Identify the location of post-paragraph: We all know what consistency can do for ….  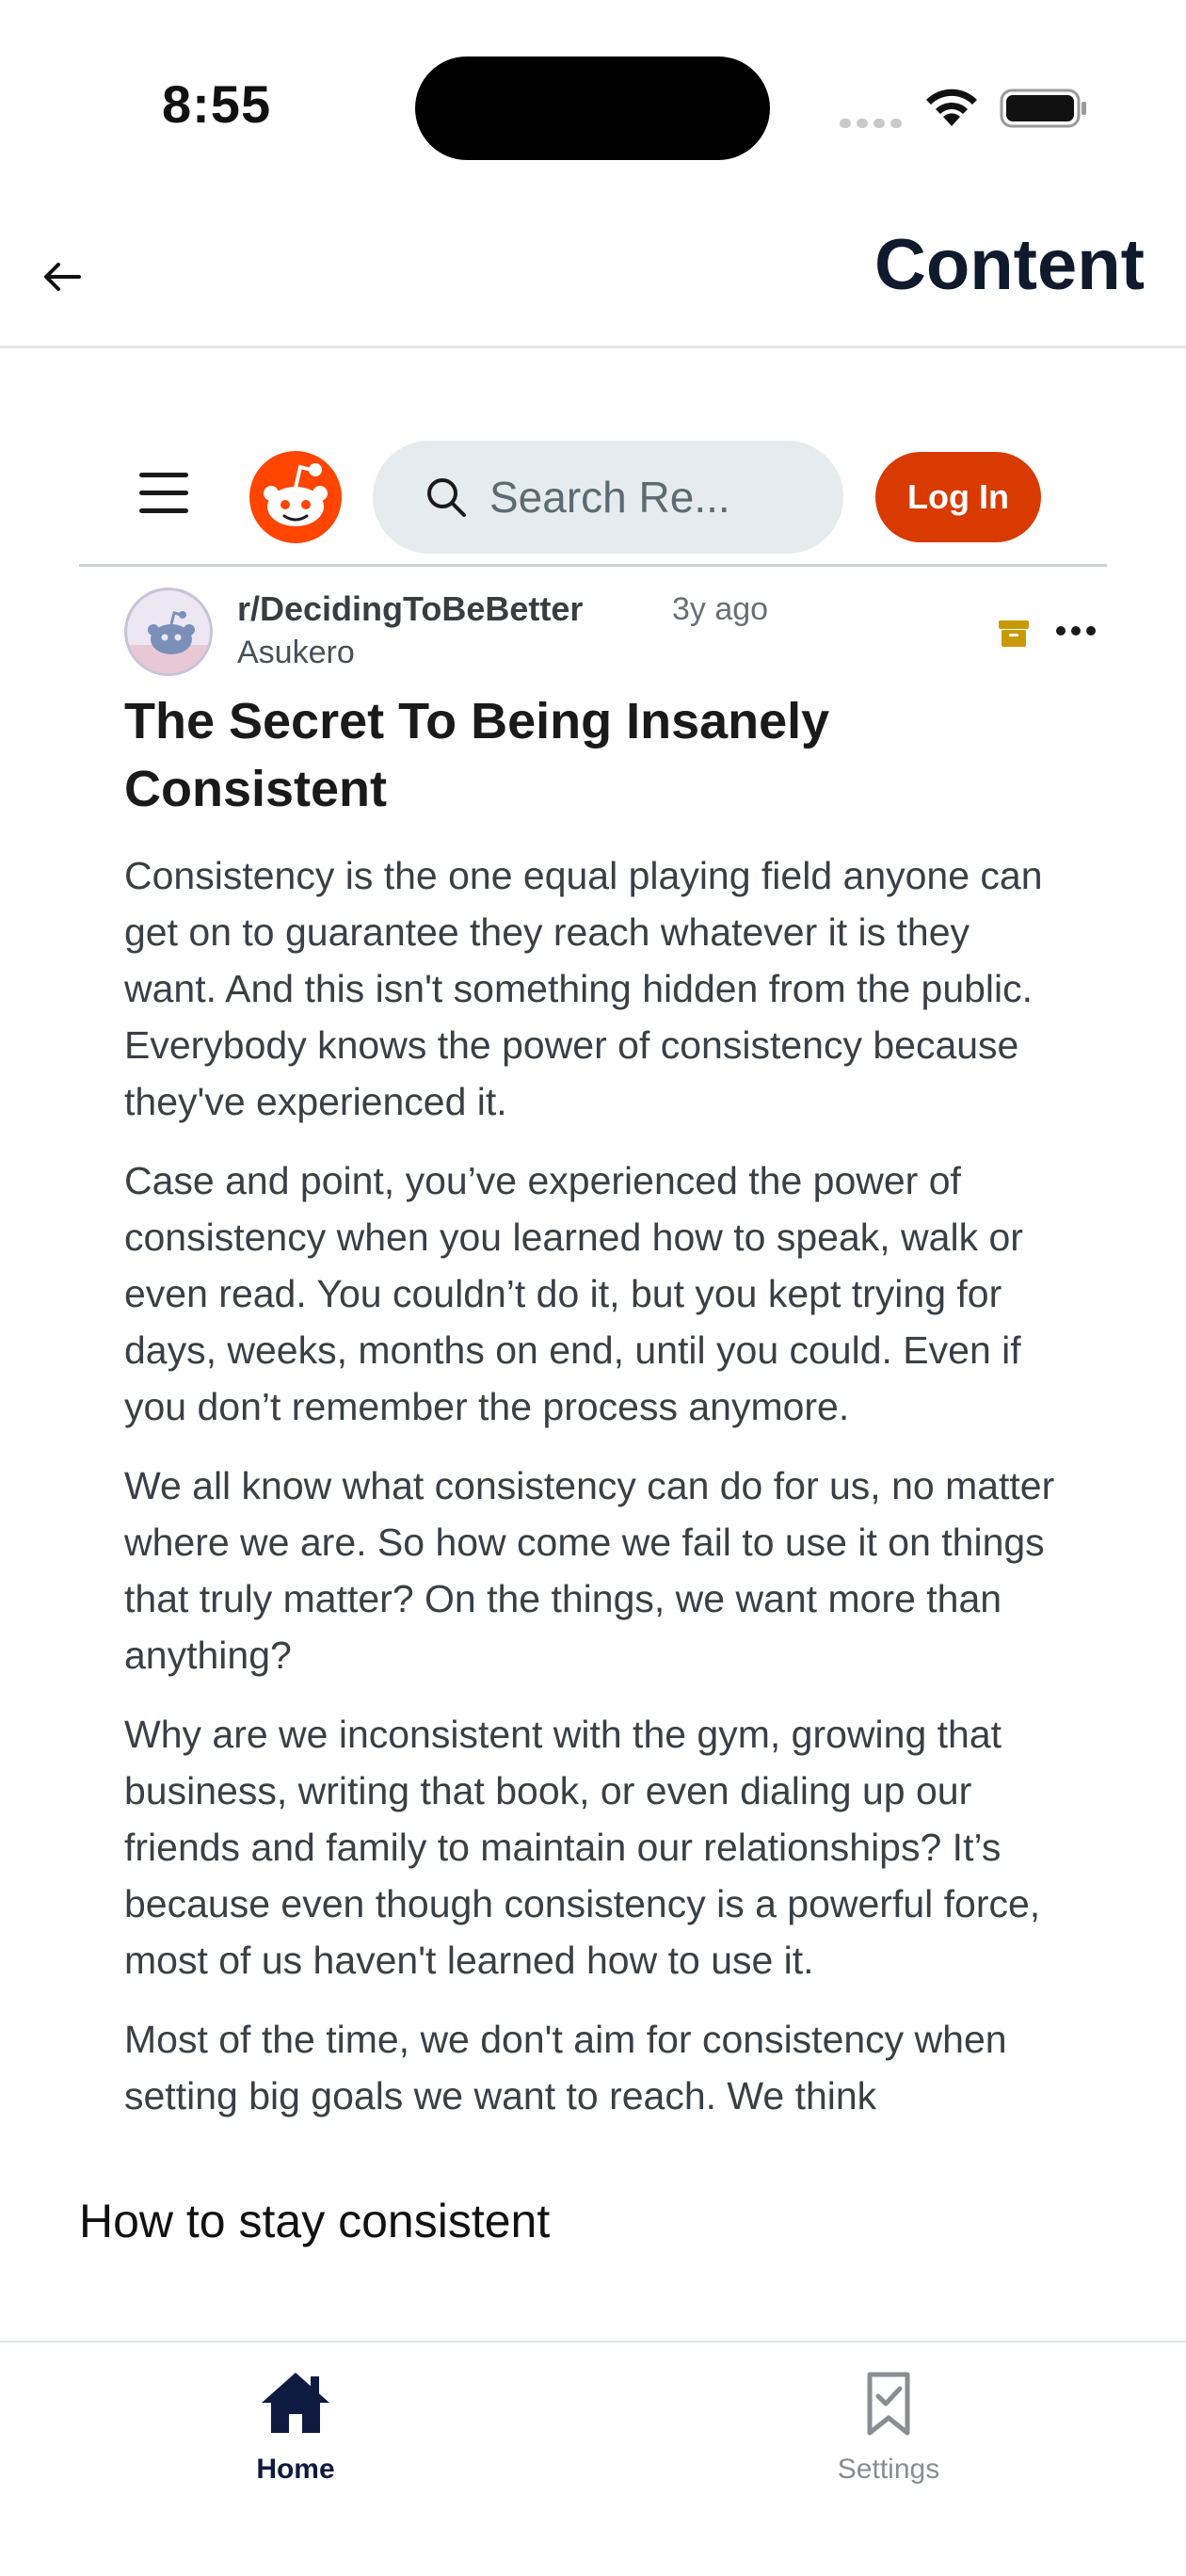
(589, 1570).